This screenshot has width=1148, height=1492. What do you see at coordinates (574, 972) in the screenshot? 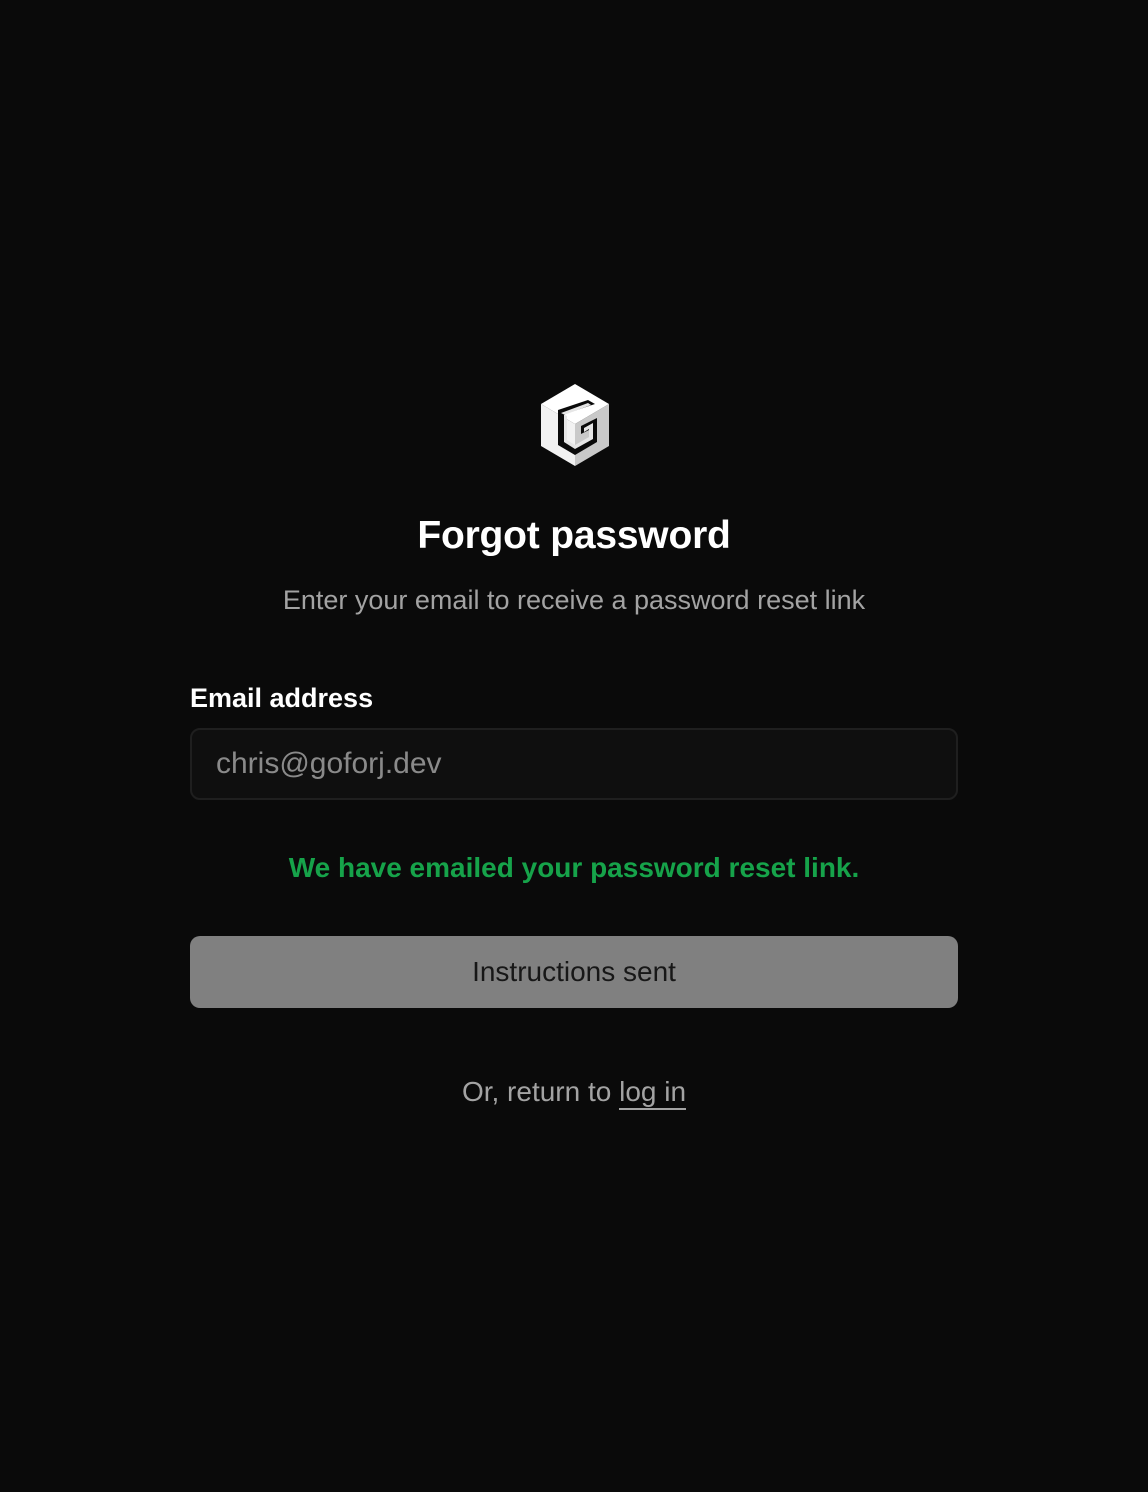
I see `submit-button: Instructions sent` at bounding box center [574, 972].